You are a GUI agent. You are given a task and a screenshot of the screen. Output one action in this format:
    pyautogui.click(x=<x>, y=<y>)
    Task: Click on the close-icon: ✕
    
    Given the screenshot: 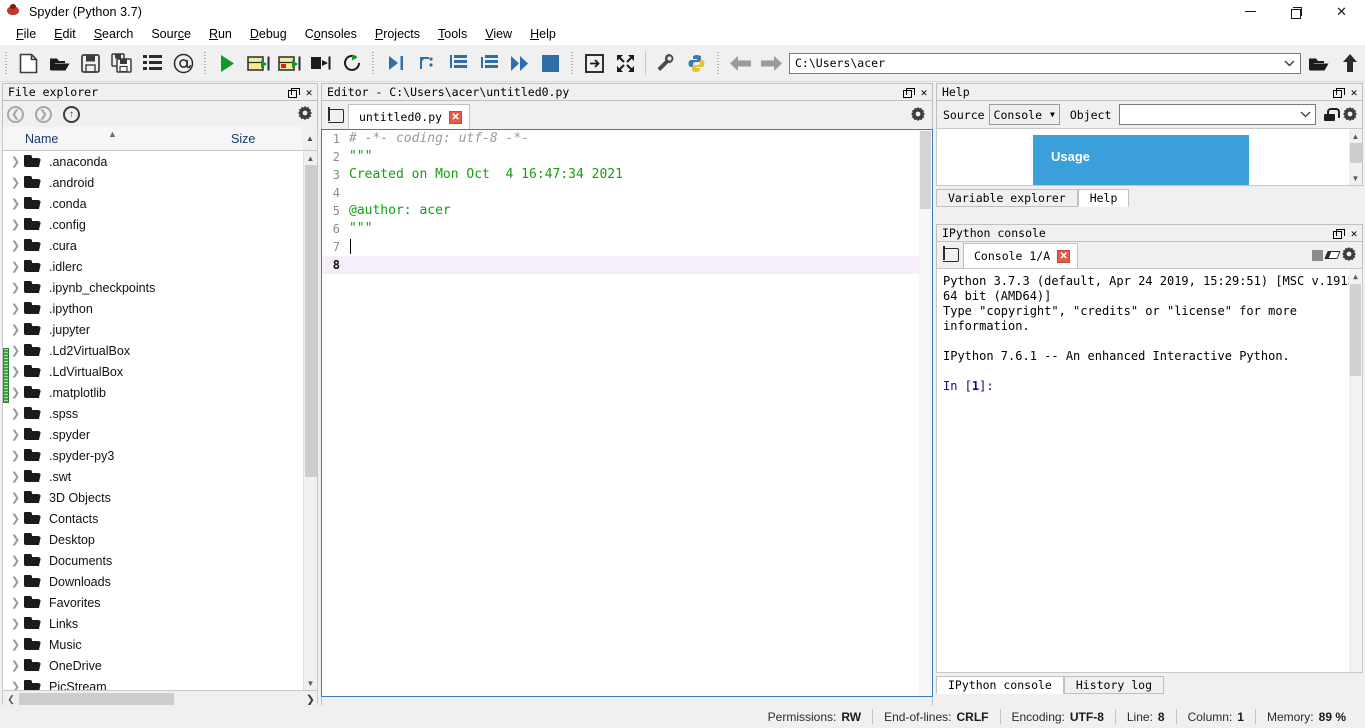 What is the action you would take?
    pyautogui.click(x=1341, y=11)
    